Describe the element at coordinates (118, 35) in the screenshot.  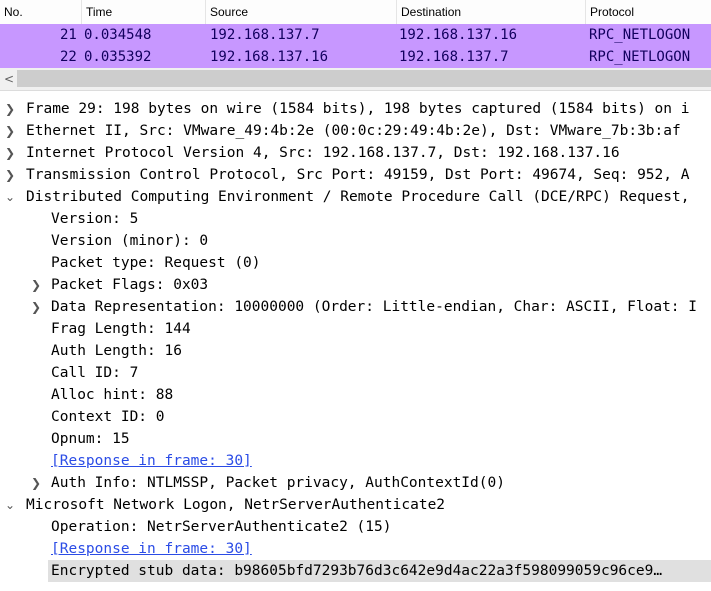
I see `packet-time: 0.034548` at that location.